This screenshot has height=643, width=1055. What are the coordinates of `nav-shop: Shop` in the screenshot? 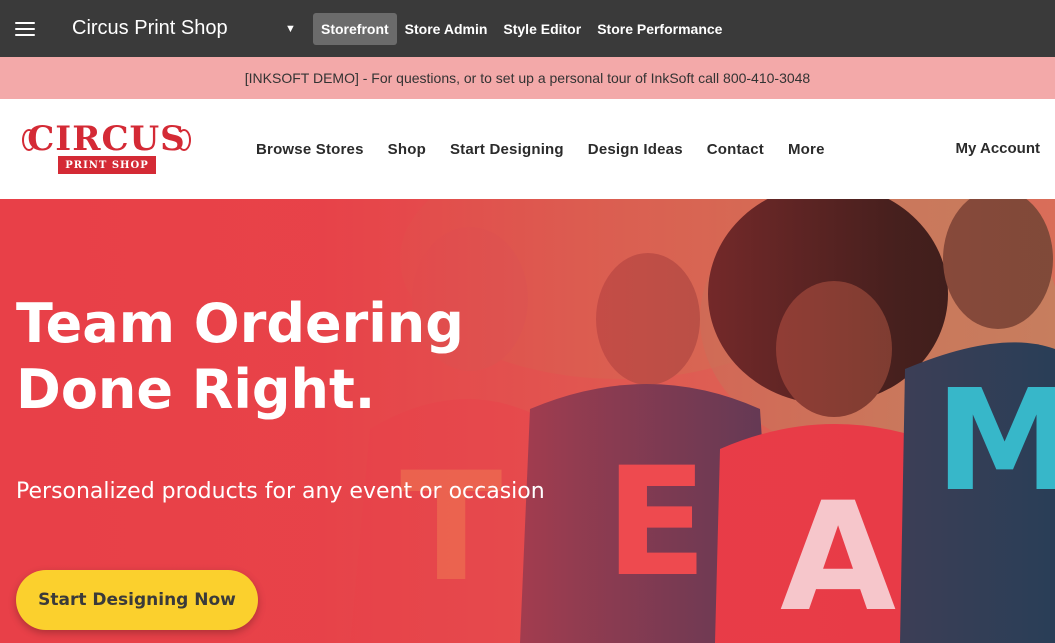 It's located at (407, 149).